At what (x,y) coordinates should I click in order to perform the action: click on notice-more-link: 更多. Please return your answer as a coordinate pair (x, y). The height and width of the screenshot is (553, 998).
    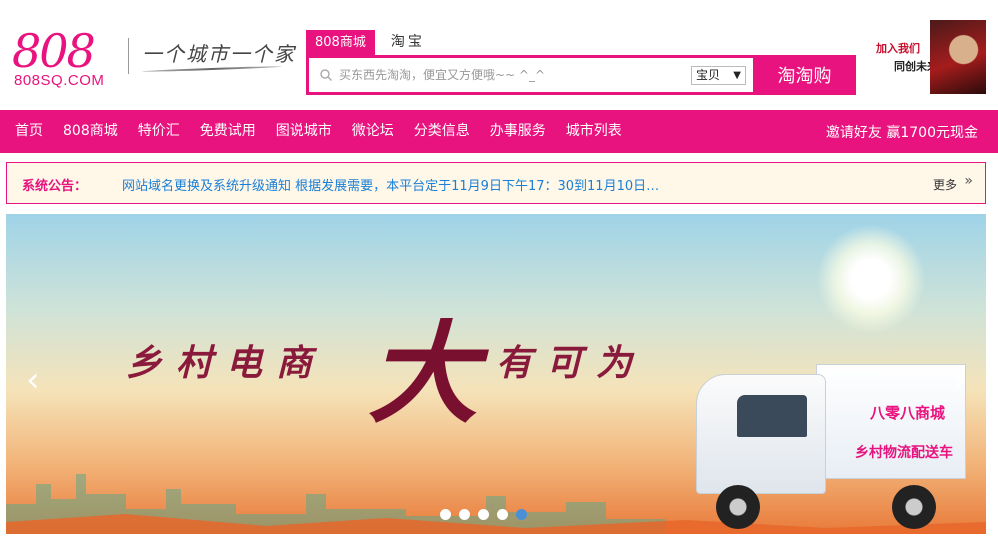
    Looking at the image, I should click on (945, 184).